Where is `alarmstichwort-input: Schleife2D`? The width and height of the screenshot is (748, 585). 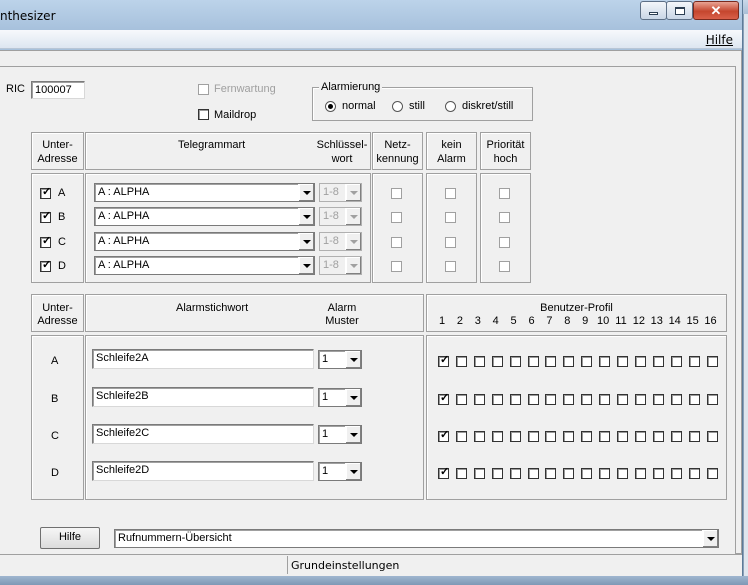 alarmstichwort-input: Schleife2D is located at coordinates (203, 471).